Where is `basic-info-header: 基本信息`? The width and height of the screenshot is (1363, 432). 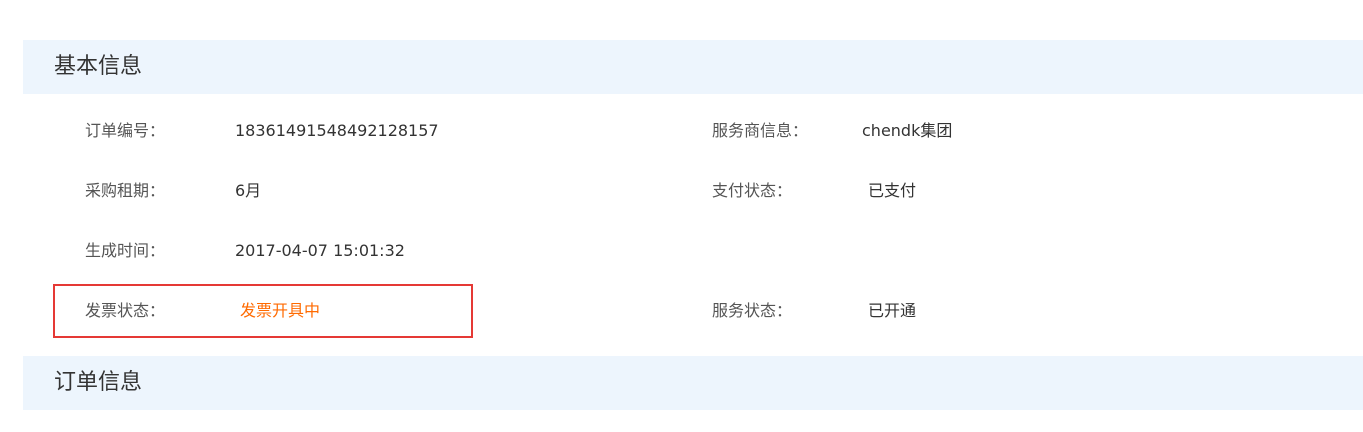 basic-info-header: 基本信息 is located at coordinates (693, 67).